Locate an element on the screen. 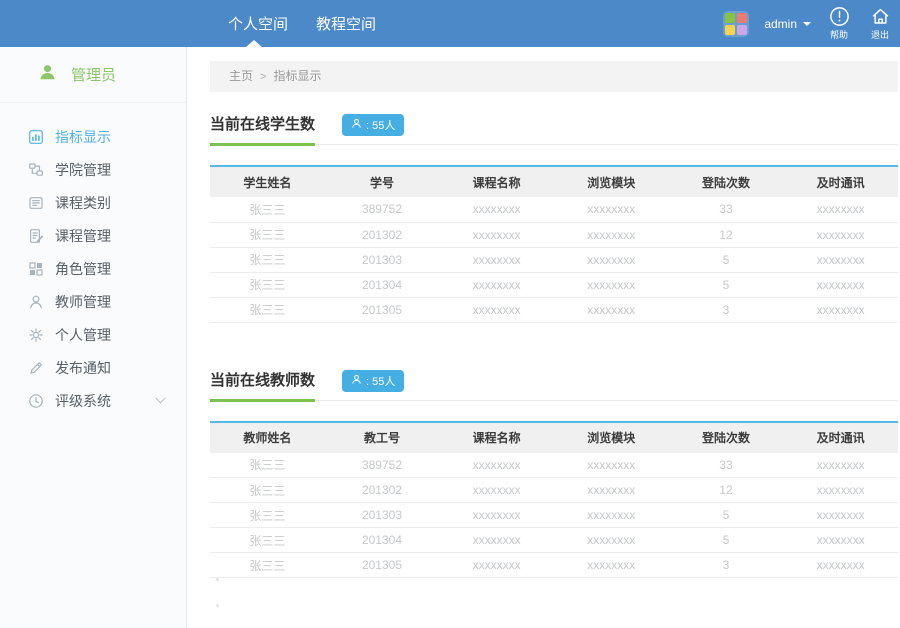  sidebar-item-course: 课程管理 is located at coordinates (93, 235).